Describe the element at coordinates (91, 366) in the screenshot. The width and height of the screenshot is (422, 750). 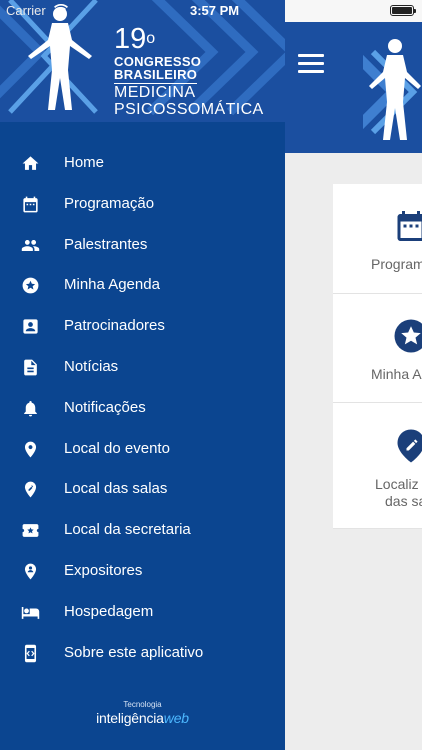
I see `menu-item-label: Notícias` at that location.